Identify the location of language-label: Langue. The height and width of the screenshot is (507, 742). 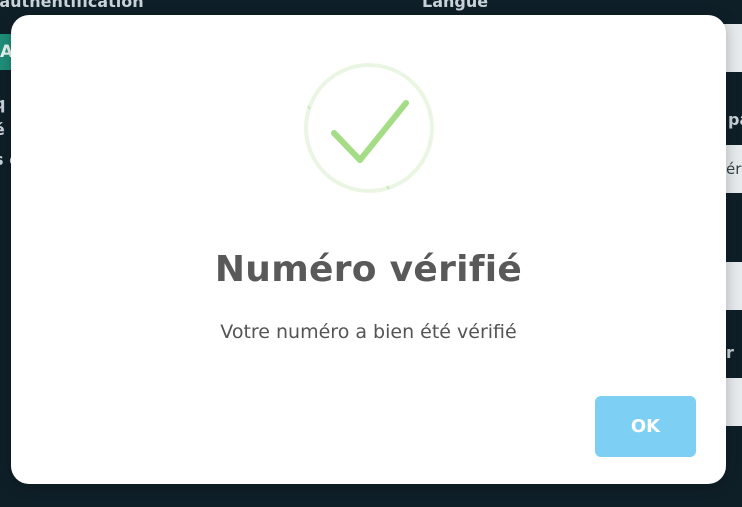
(455, 5).